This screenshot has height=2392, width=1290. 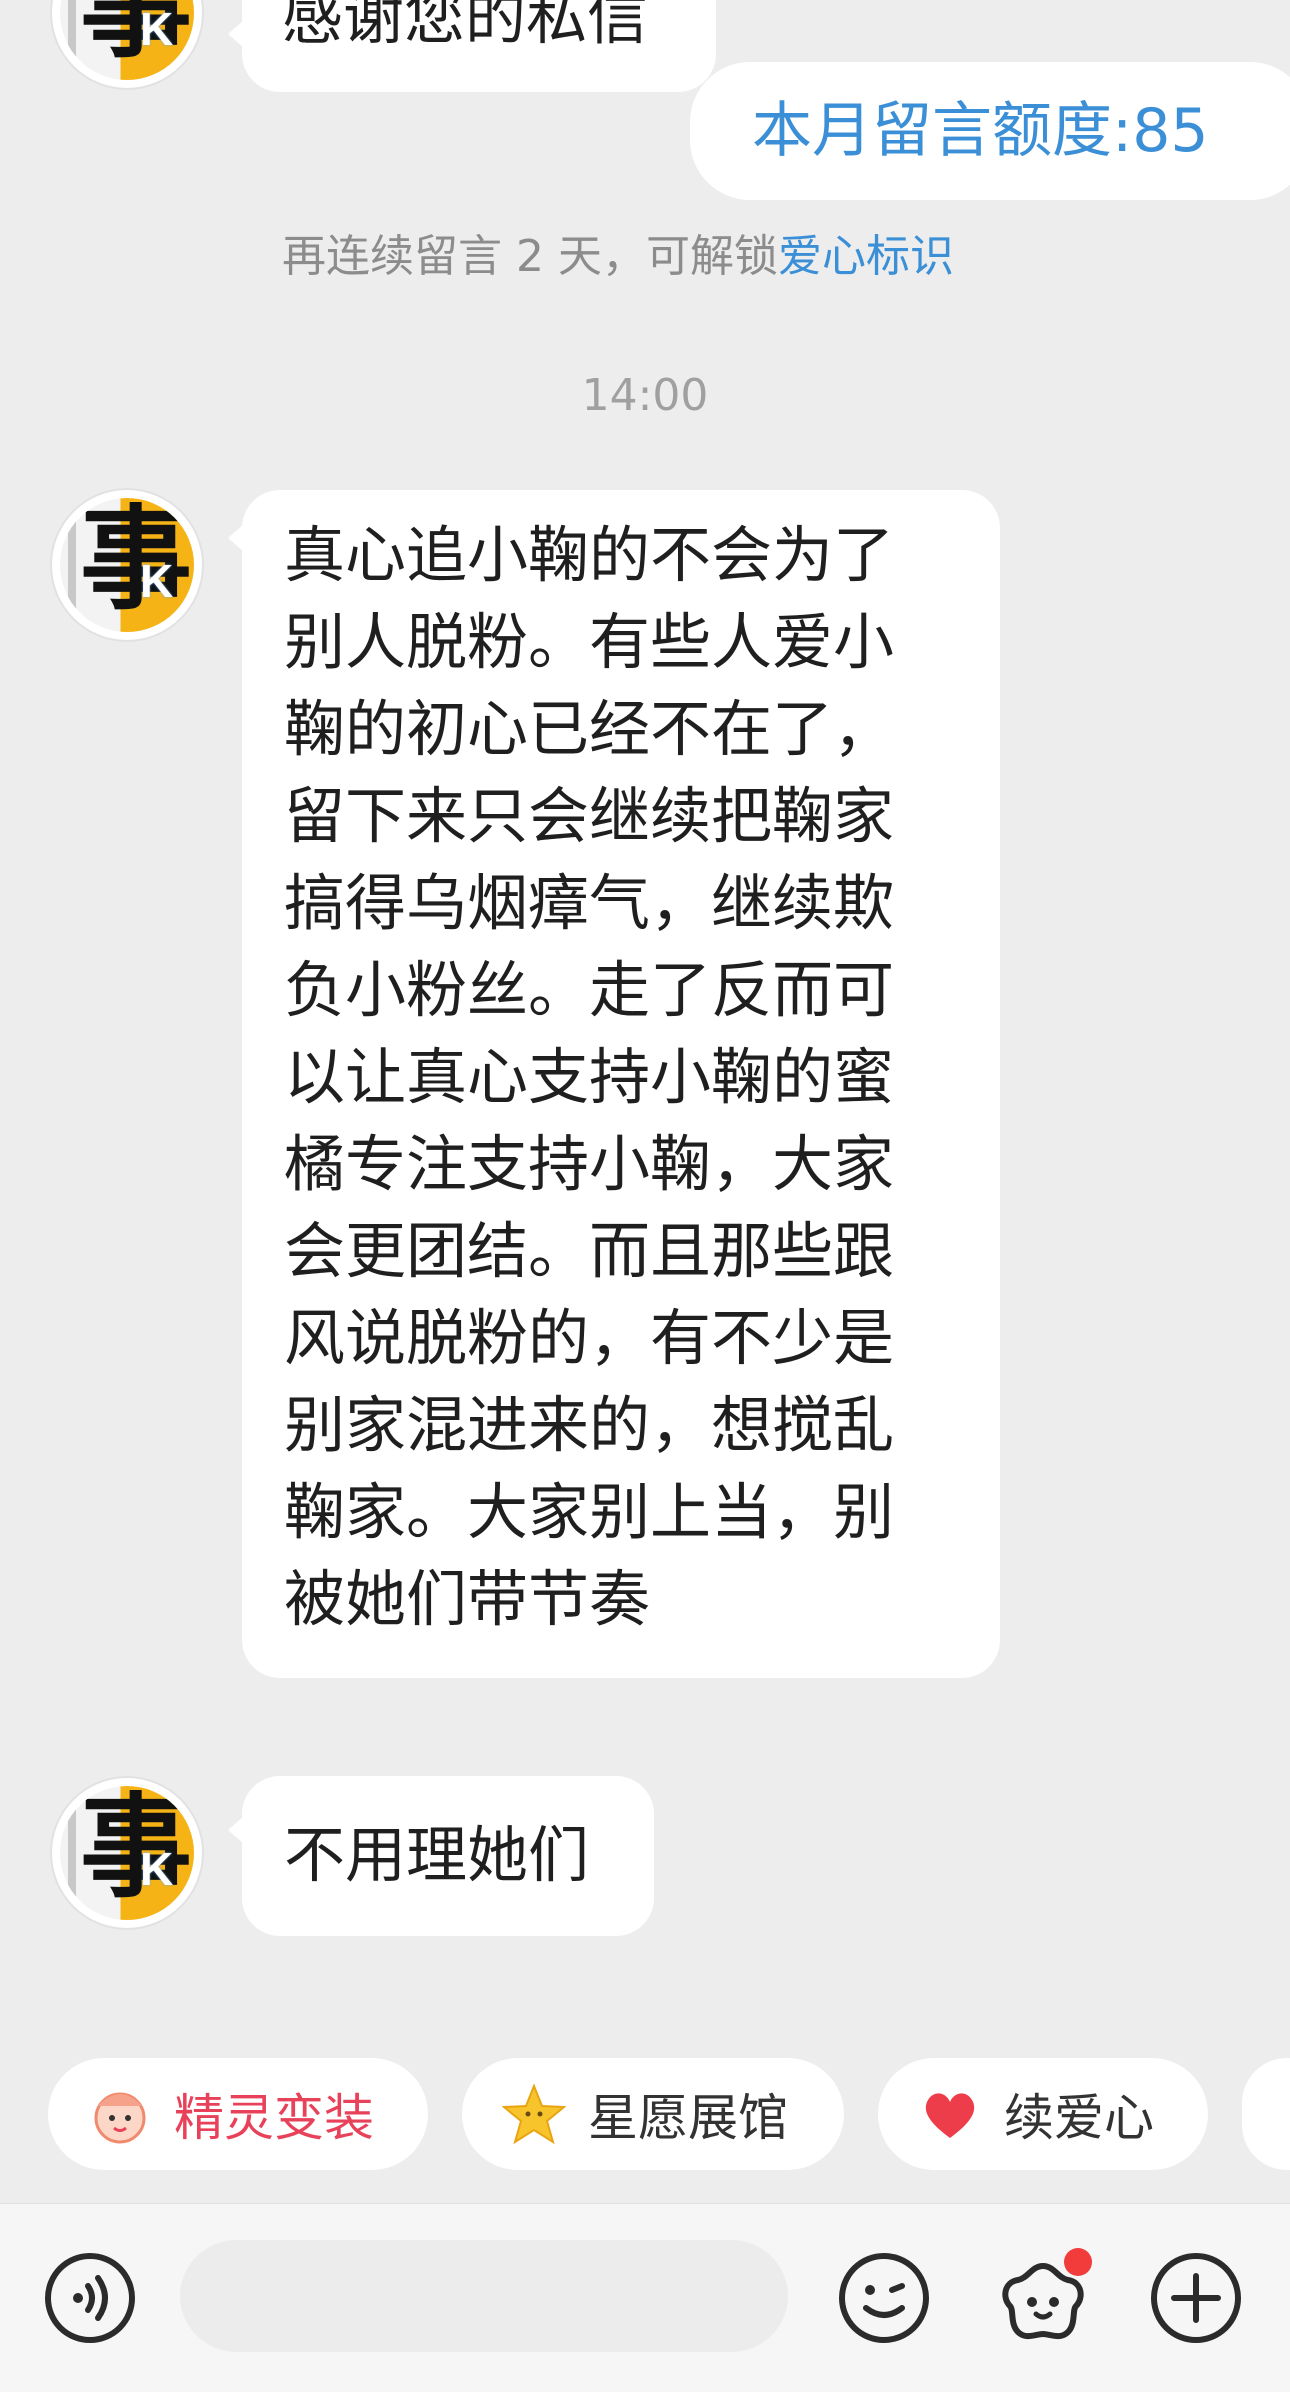 I want to click on quick-action-bar: 精灵变装 星愿展馆 续爱心, so click(x=645, y=2114).